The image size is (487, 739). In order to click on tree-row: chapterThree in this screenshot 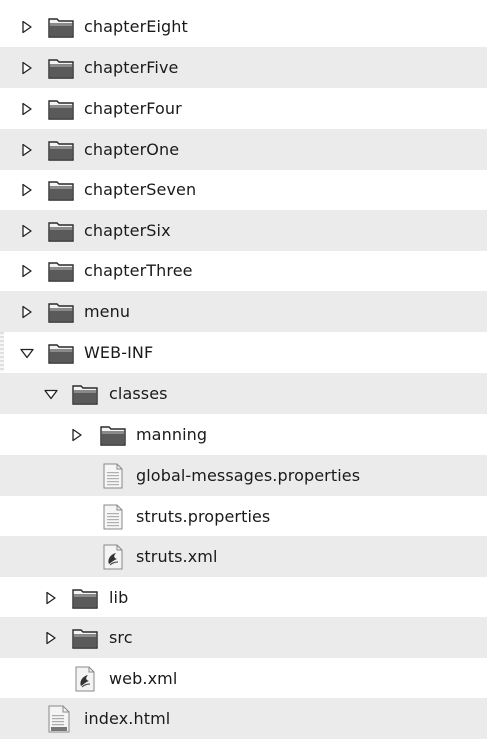, I will do `click(243, 270)`.